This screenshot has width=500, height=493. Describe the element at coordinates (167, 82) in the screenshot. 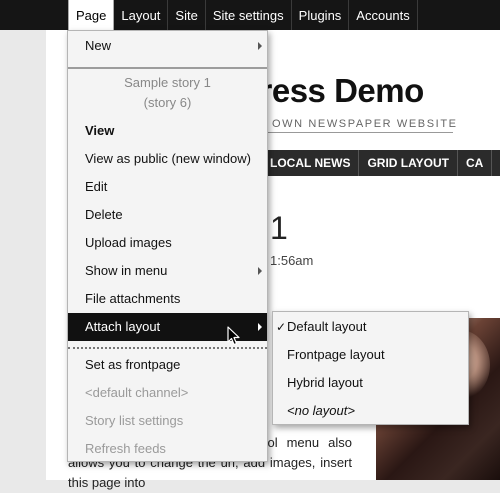

I see `story-name: Sample story 1` at that location.